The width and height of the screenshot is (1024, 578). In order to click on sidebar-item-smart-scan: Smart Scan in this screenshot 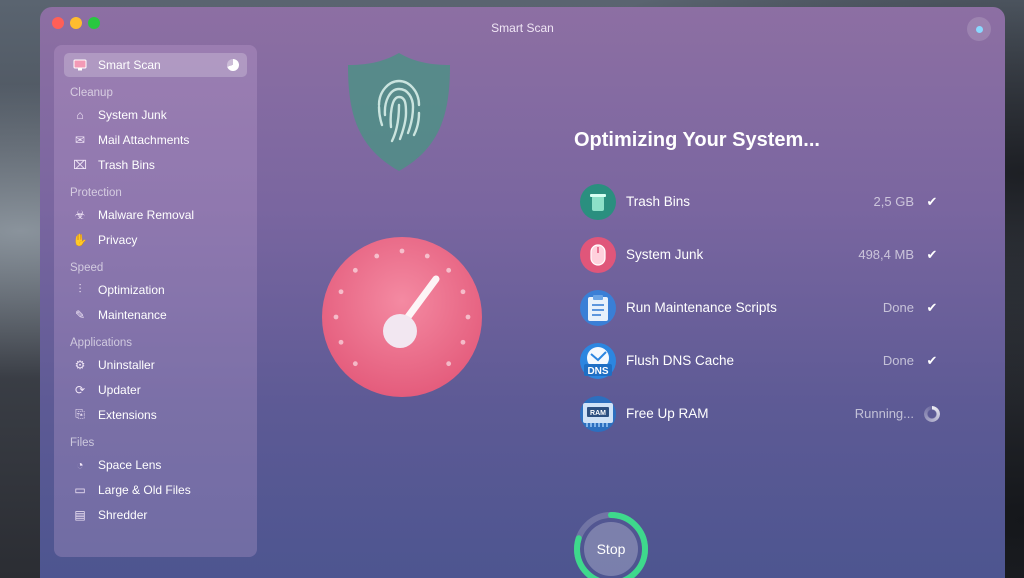, I will do `click(155, 65)`.